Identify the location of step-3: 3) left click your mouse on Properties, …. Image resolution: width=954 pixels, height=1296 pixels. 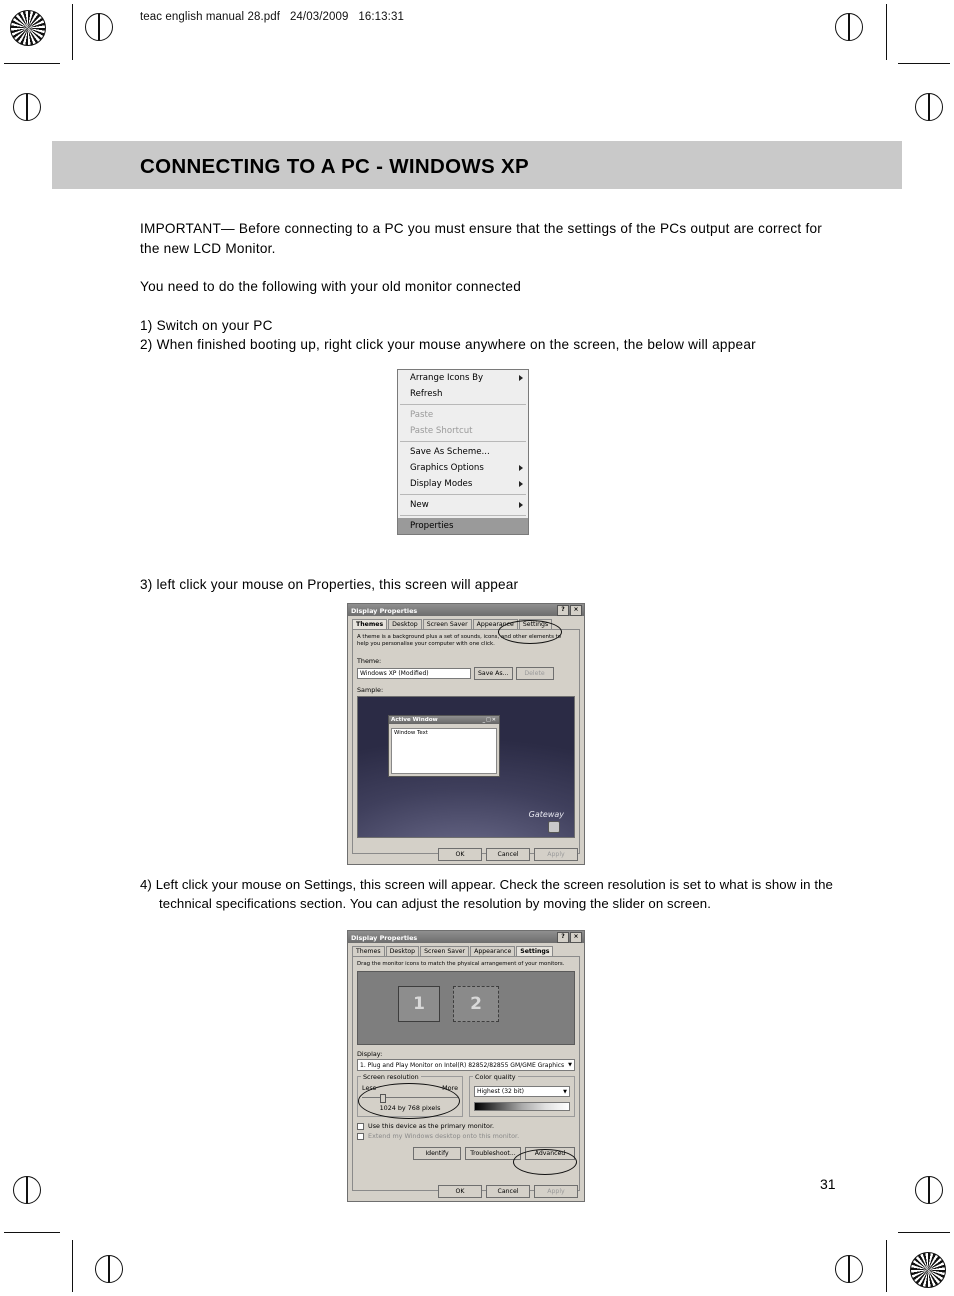
(329, 584).